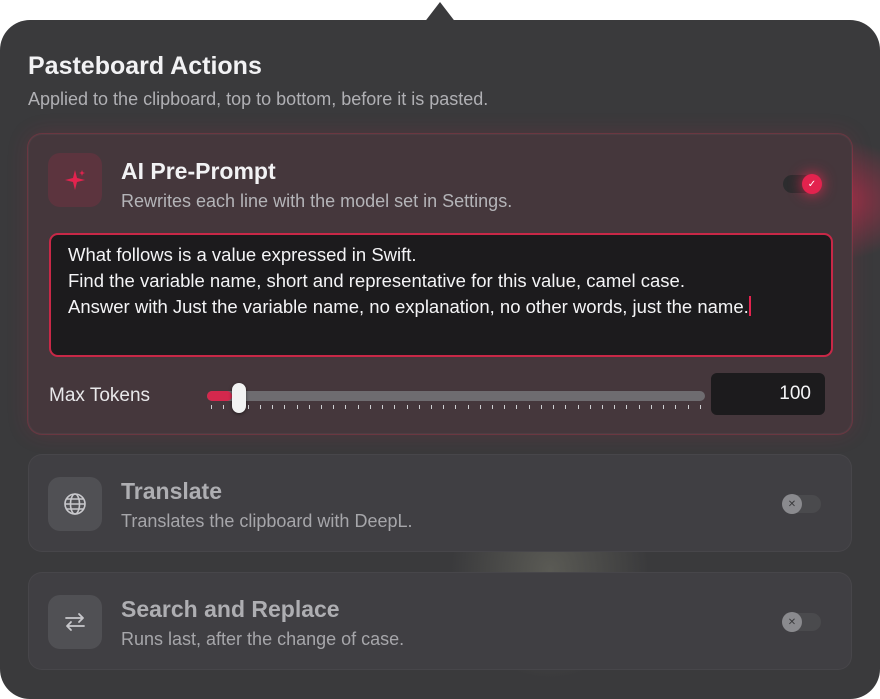 Image resolution: width=880 pixels, height=699 pixels. What do you see at coordinates (171, 491) in the screenshot?
I see `action-title: Translate` at bounding box center [171, 491].